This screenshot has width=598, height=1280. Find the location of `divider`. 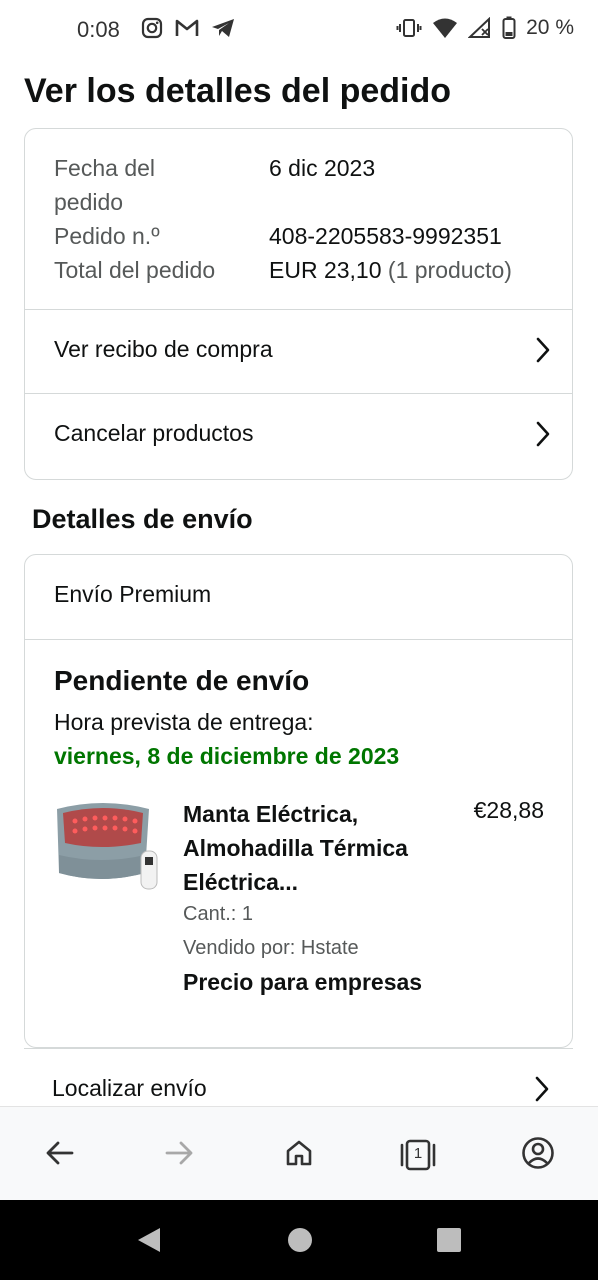

divider is located at coordinates (298, 639).